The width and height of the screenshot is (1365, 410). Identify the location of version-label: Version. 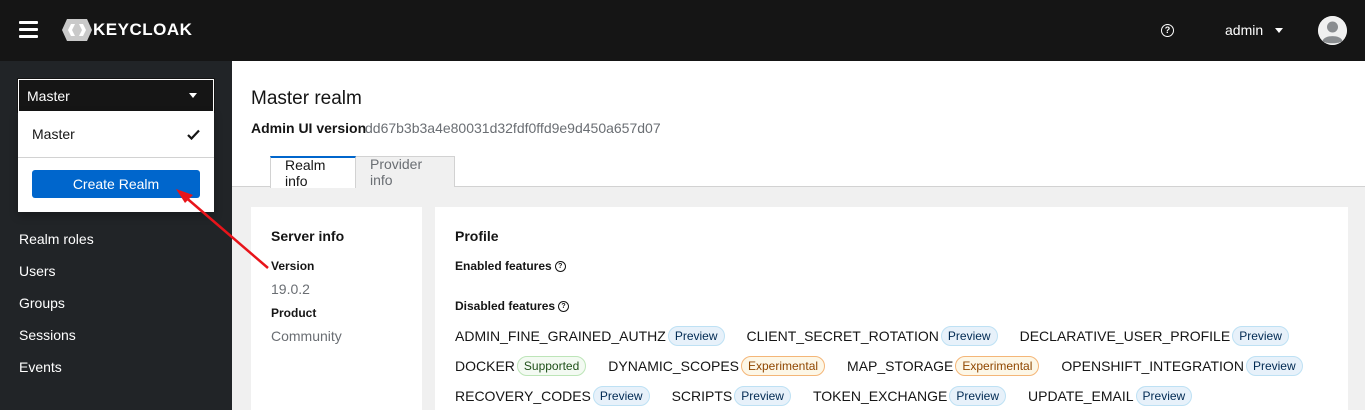
(293, 266).